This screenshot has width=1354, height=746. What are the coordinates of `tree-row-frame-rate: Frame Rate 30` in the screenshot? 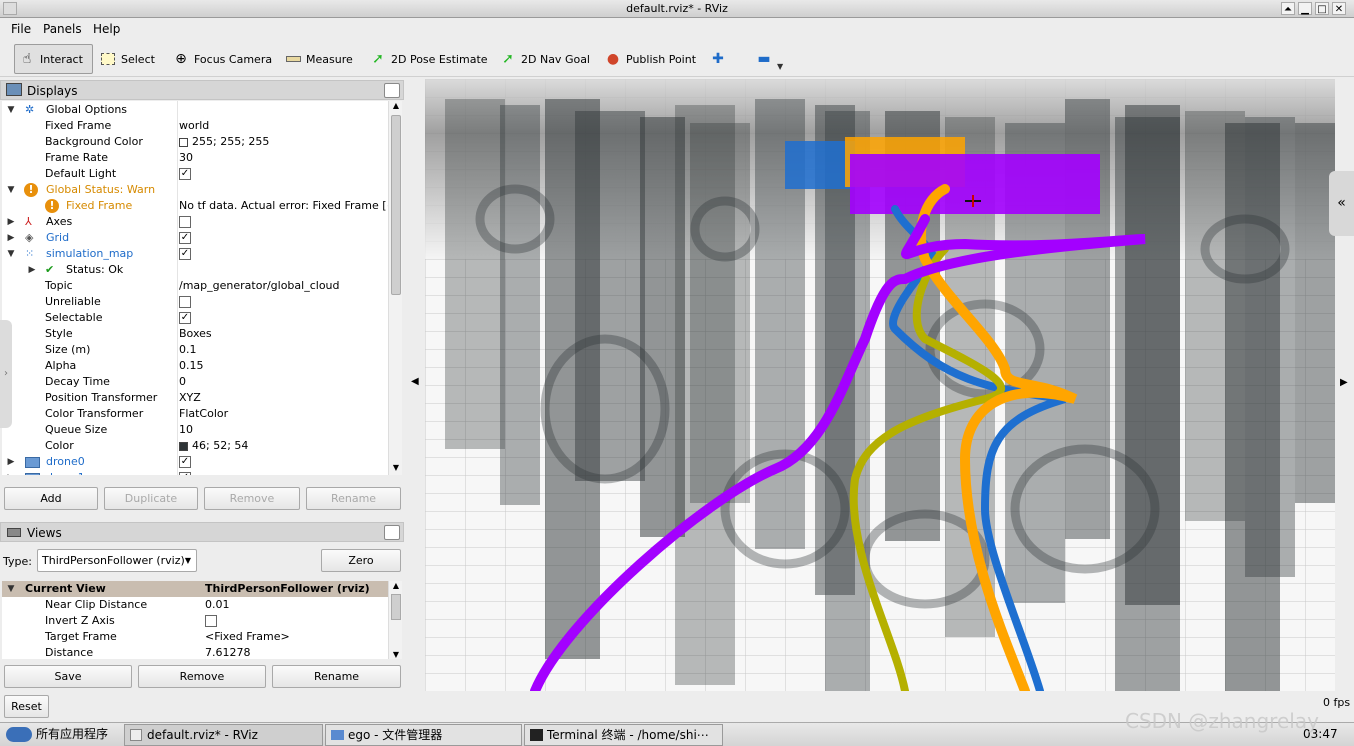 It's located at (195, 158).